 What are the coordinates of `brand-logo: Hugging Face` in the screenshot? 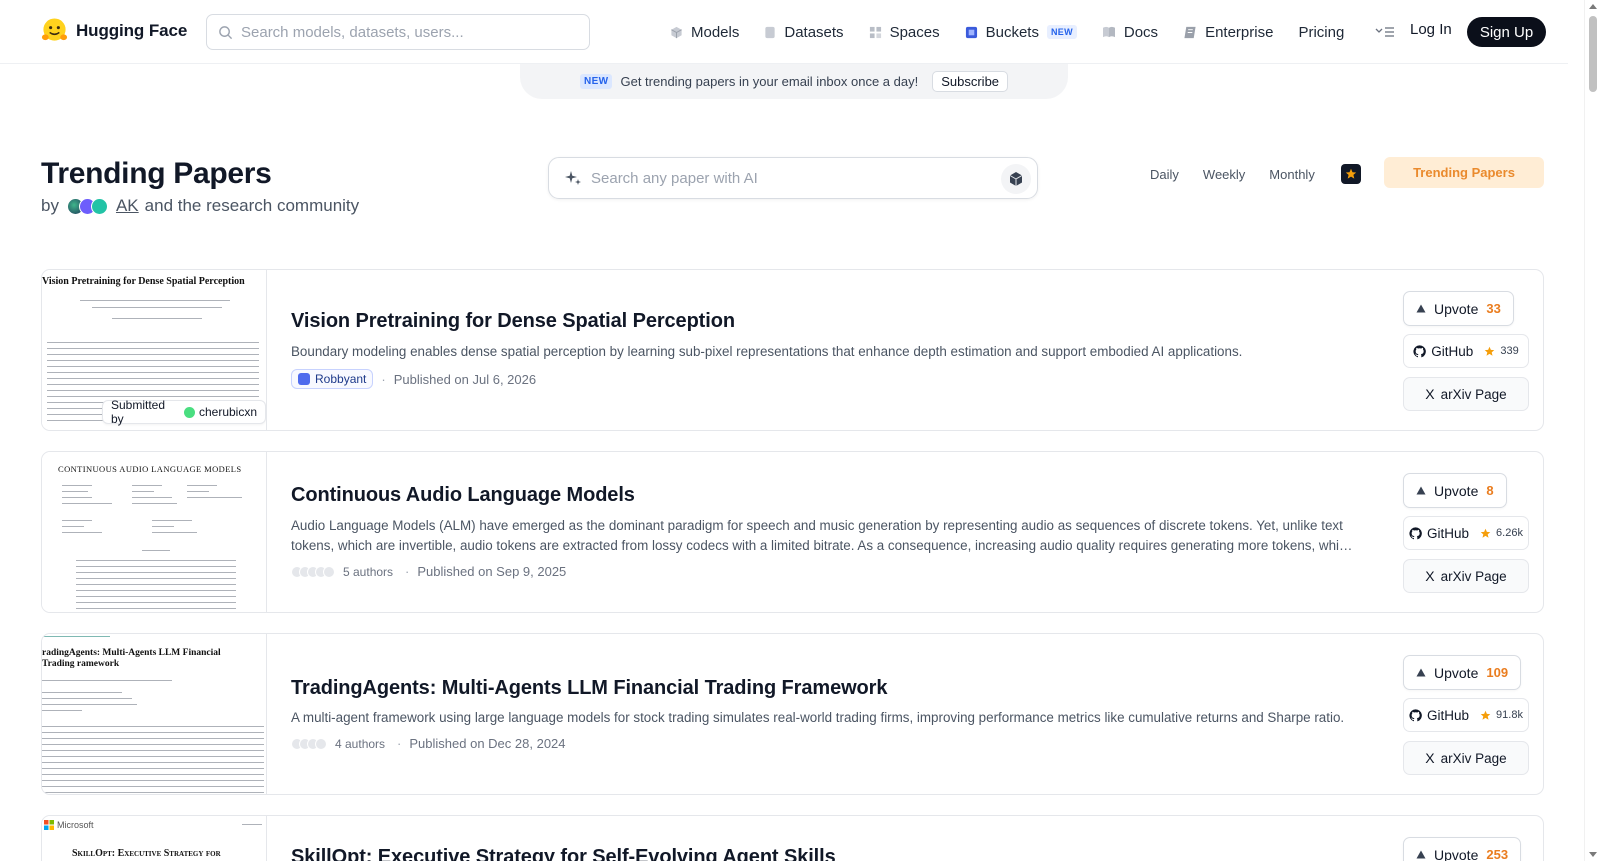 It's located at (114, 30).